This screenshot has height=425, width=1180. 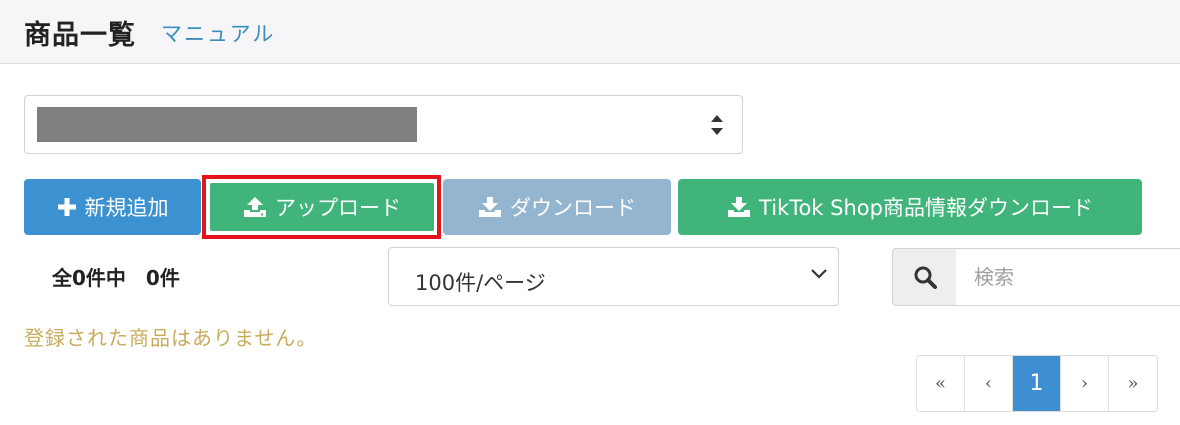 What do you see at coordinates (338, 208) in the screenshot?
I see `upload-label: アップロード` at bounding box center [338, 208].